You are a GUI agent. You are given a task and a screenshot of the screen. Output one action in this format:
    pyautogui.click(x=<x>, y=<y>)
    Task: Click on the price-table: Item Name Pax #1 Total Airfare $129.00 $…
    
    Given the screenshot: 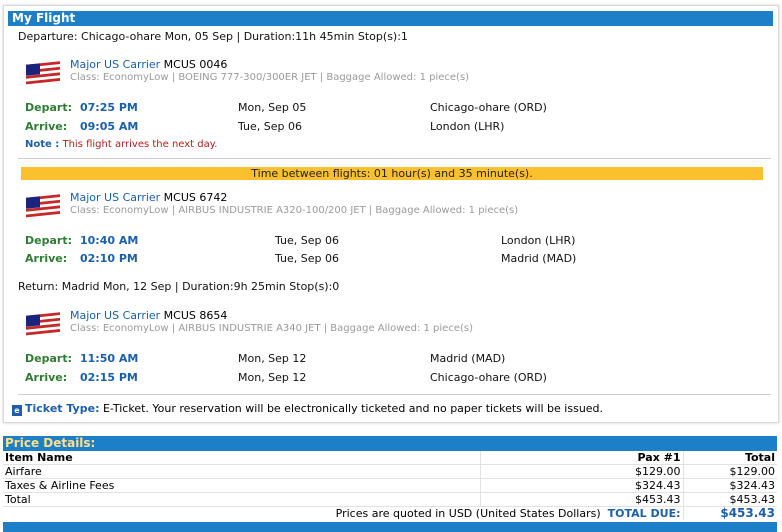 What is the action you would take?
    pyautogui.click(x=390, y=485)
    